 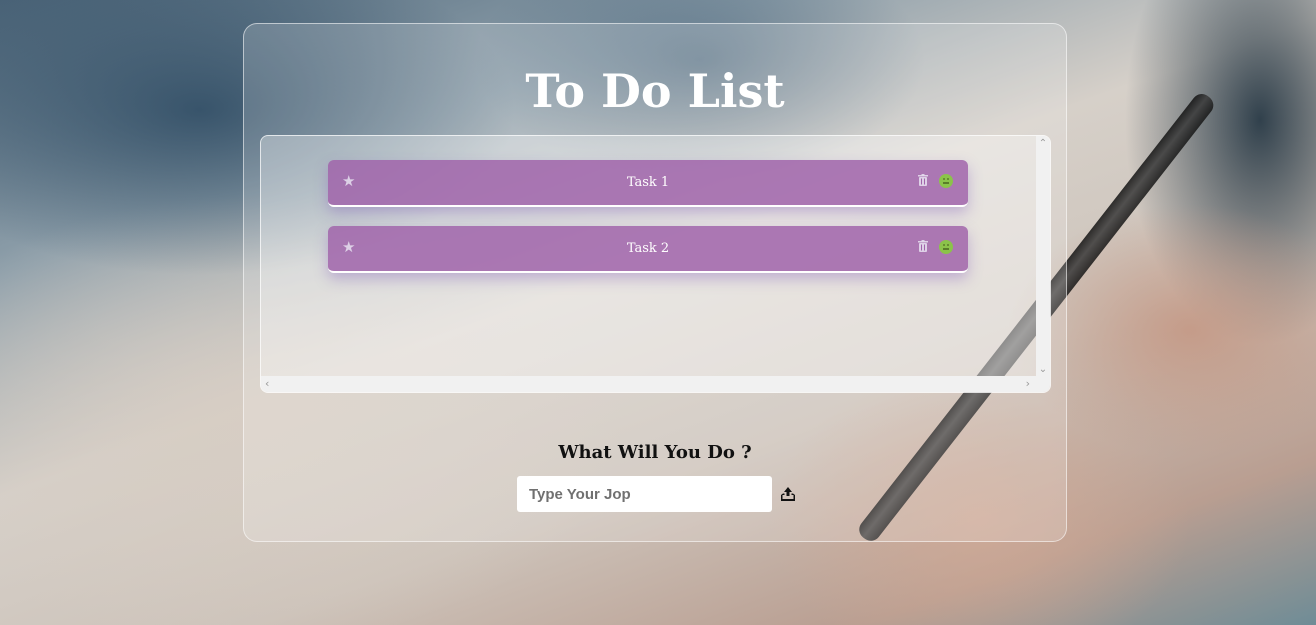 I want to click on task-input, so click(x=644, y=494).